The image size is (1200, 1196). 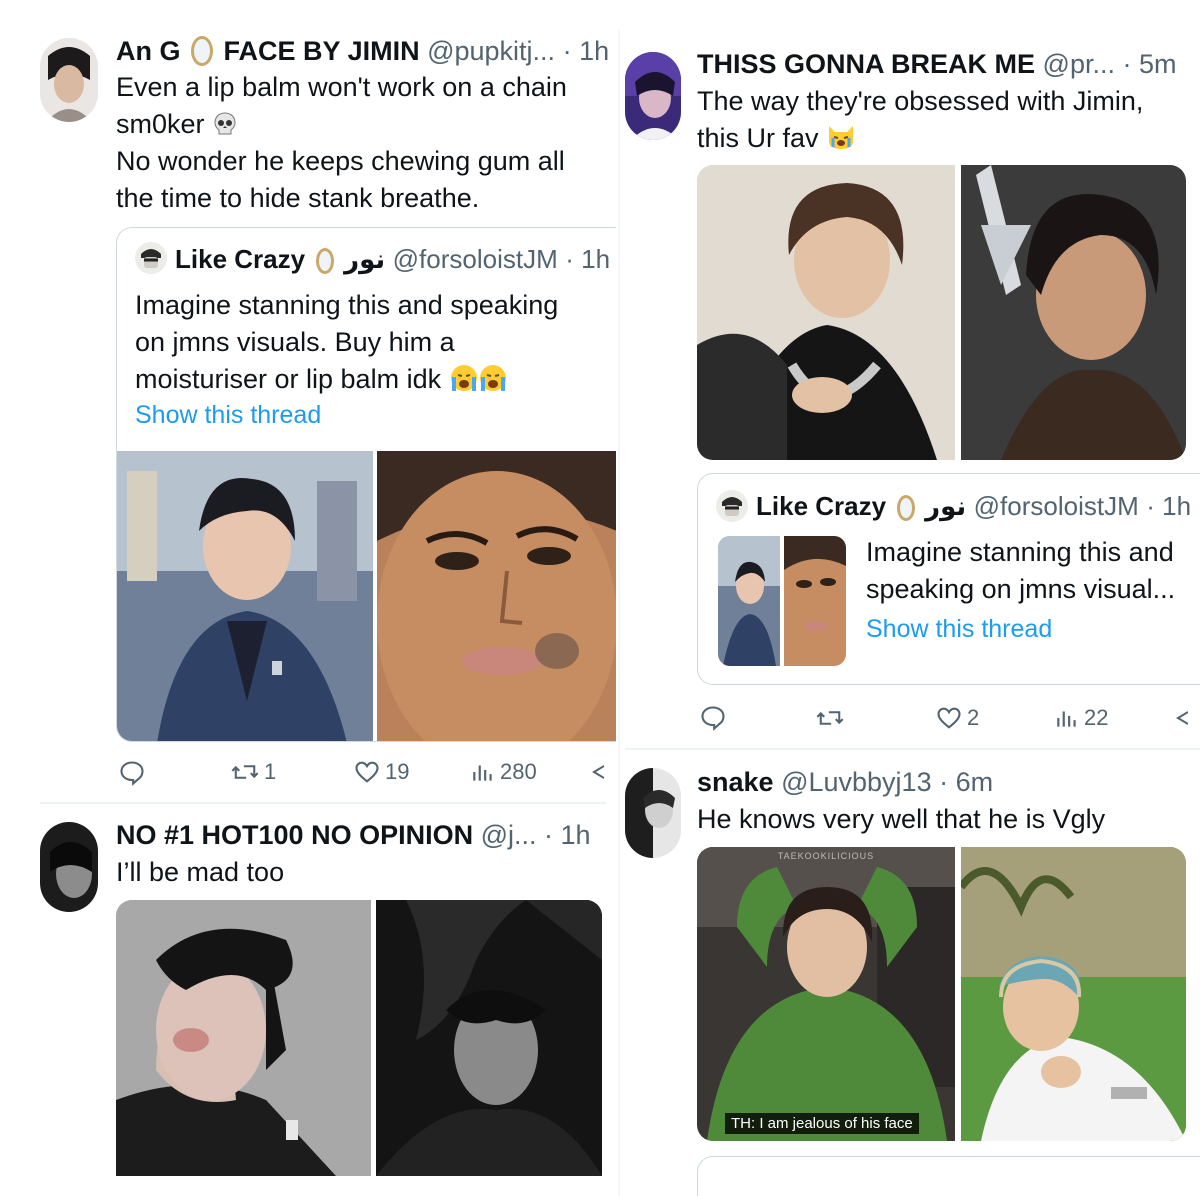 I want to click on tweet1-views-button: 280, so click(x=503, y=772).